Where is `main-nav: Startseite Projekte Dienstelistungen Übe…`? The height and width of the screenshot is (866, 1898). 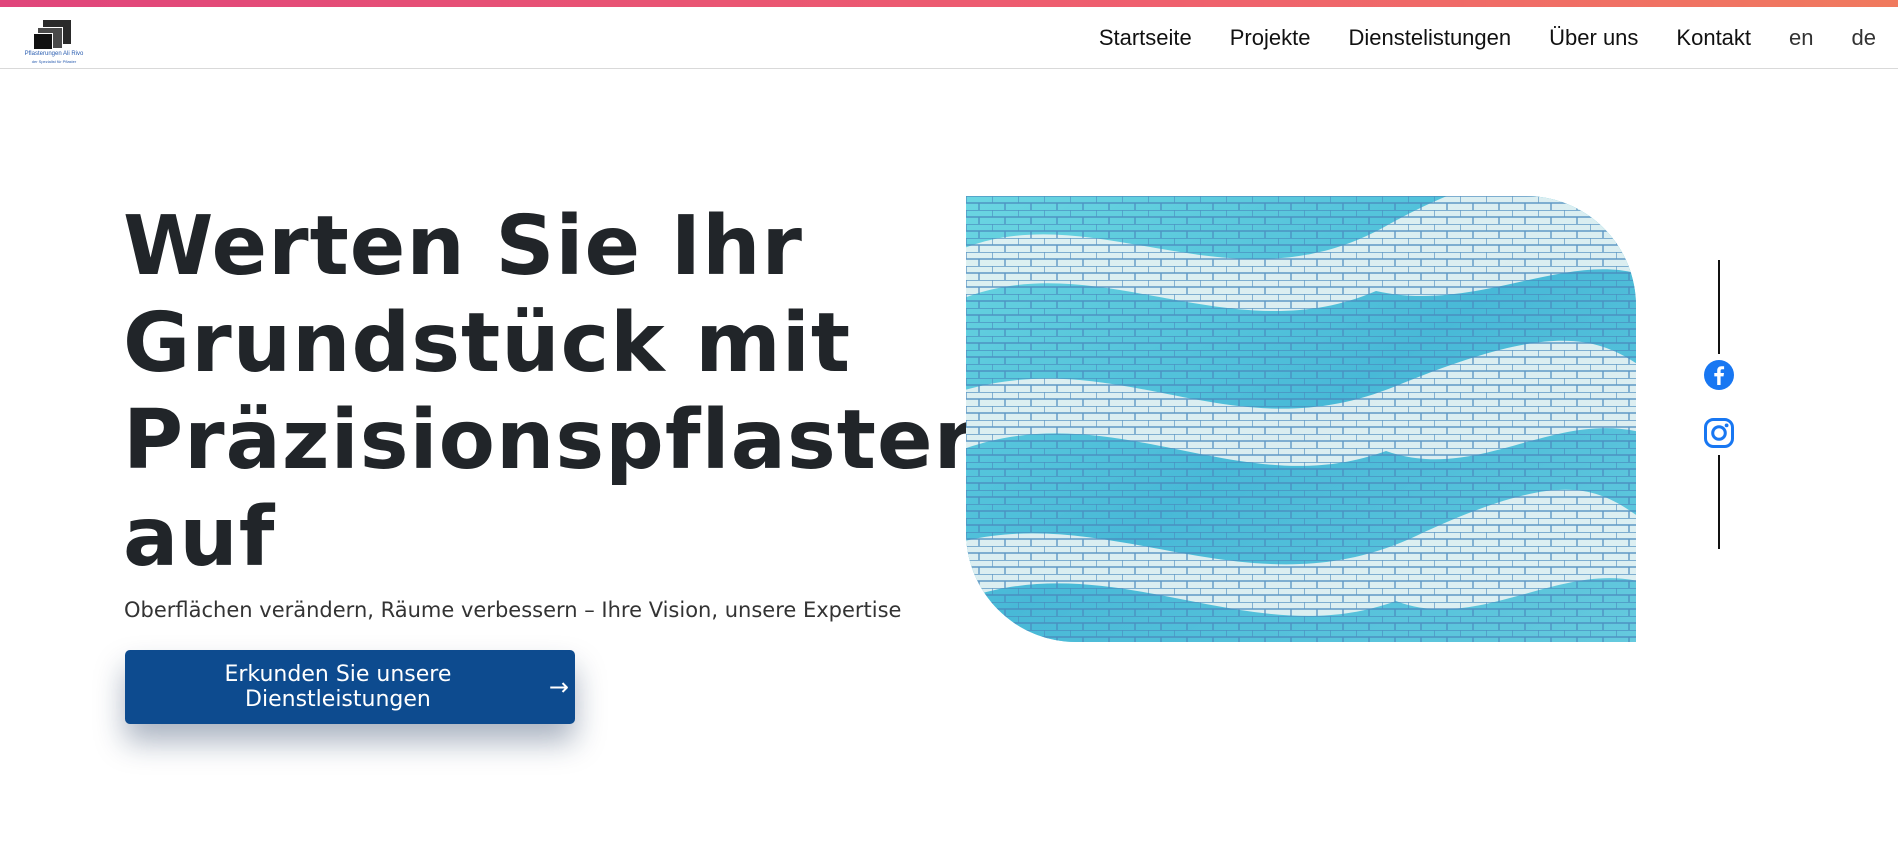
main-nav: Startseite Projekte Dienstelistungen Übe… is located at coordinates (1487, 38).